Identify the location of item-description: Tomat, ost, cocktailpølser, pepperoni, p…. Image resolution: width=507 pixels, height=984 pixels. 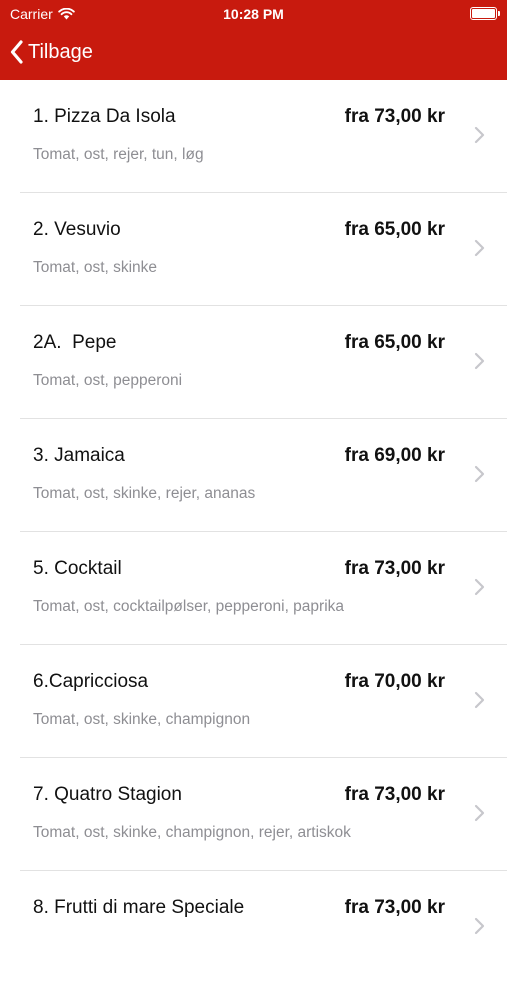
(189, 606).